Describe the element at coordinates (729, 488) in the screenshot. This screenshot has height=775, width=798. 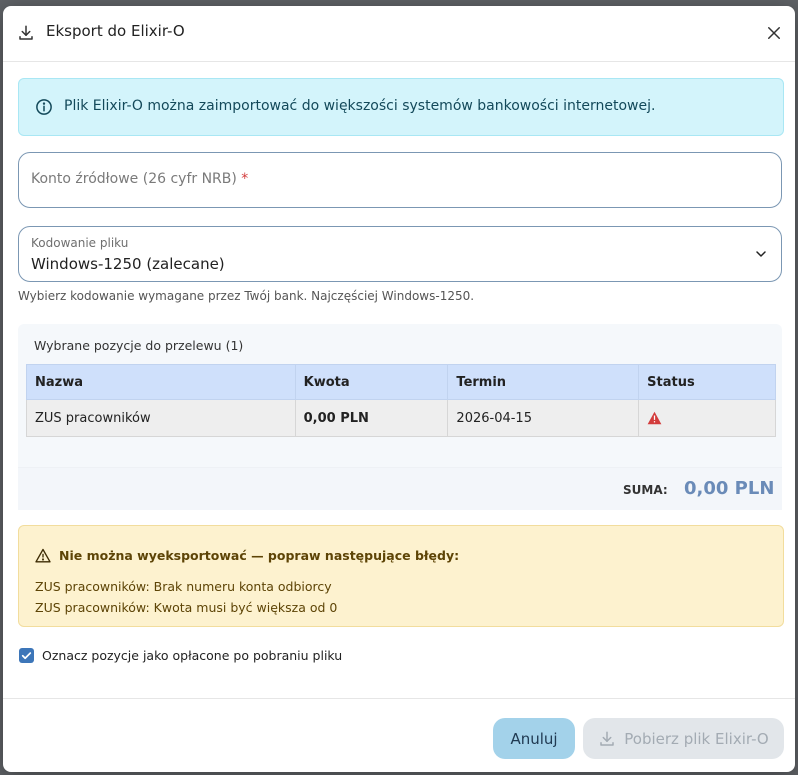
I see `sum-value: 0,00 PLN` at that location.